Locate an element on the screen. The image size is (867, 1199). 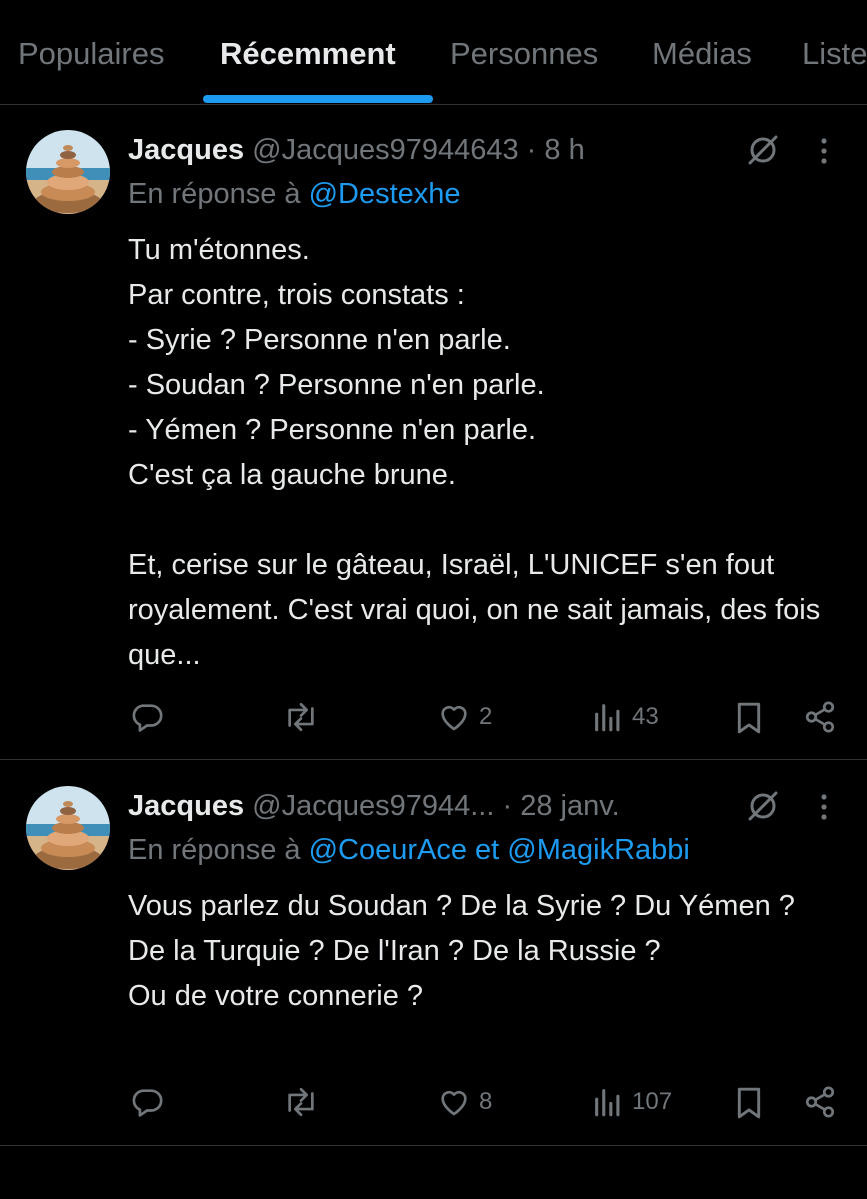
views-button: 107 is located at coordinates (632, 1102).